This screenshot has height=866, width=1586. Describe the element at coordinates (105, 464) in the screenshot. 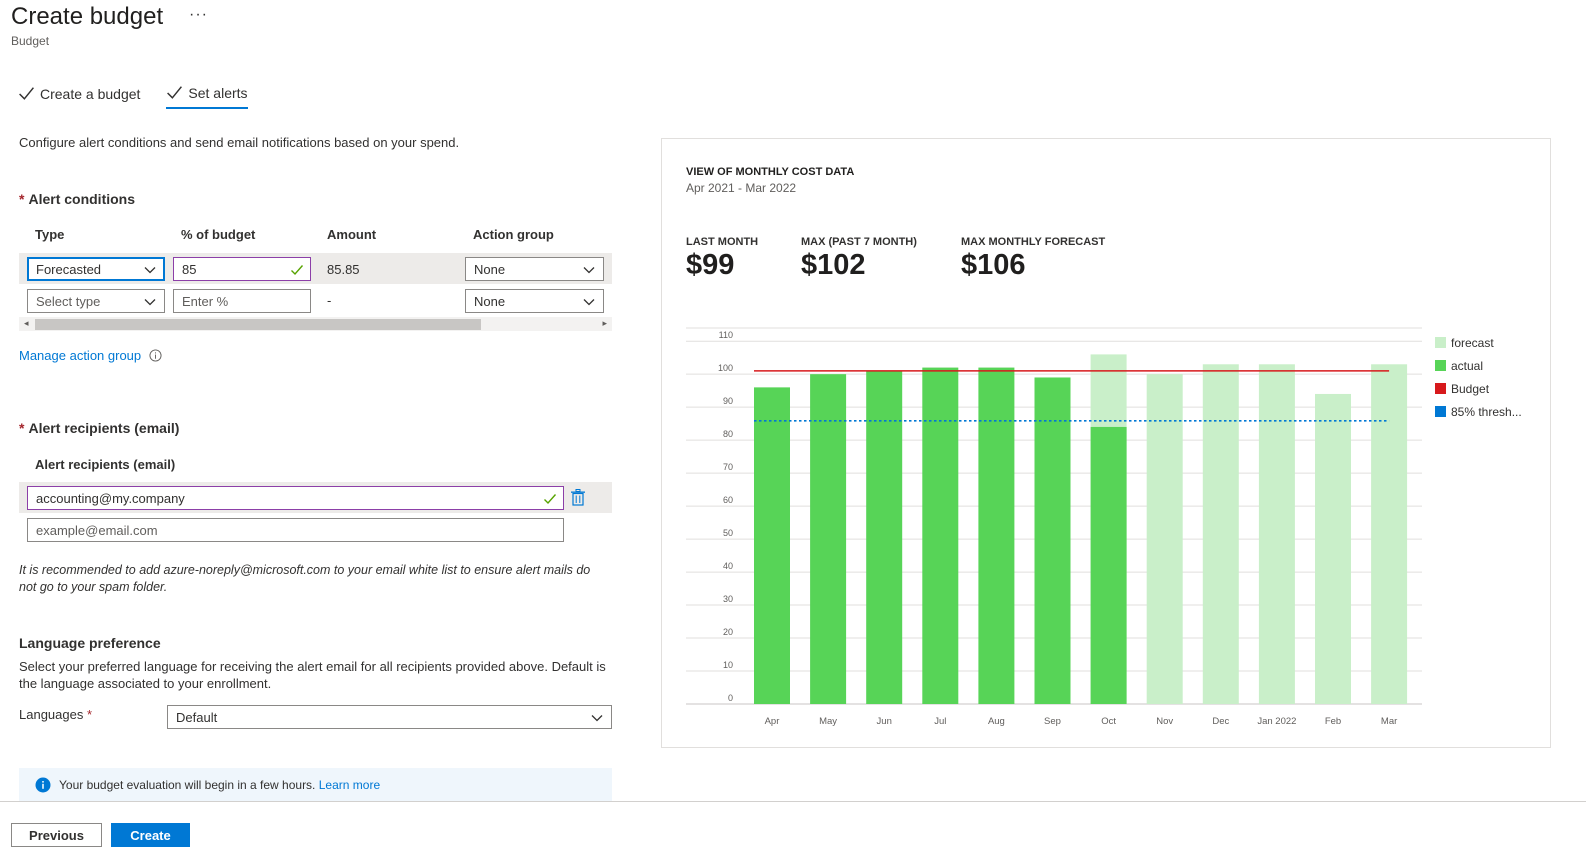

I see `recipients-column-label: Alert recipients (email)` at that location.